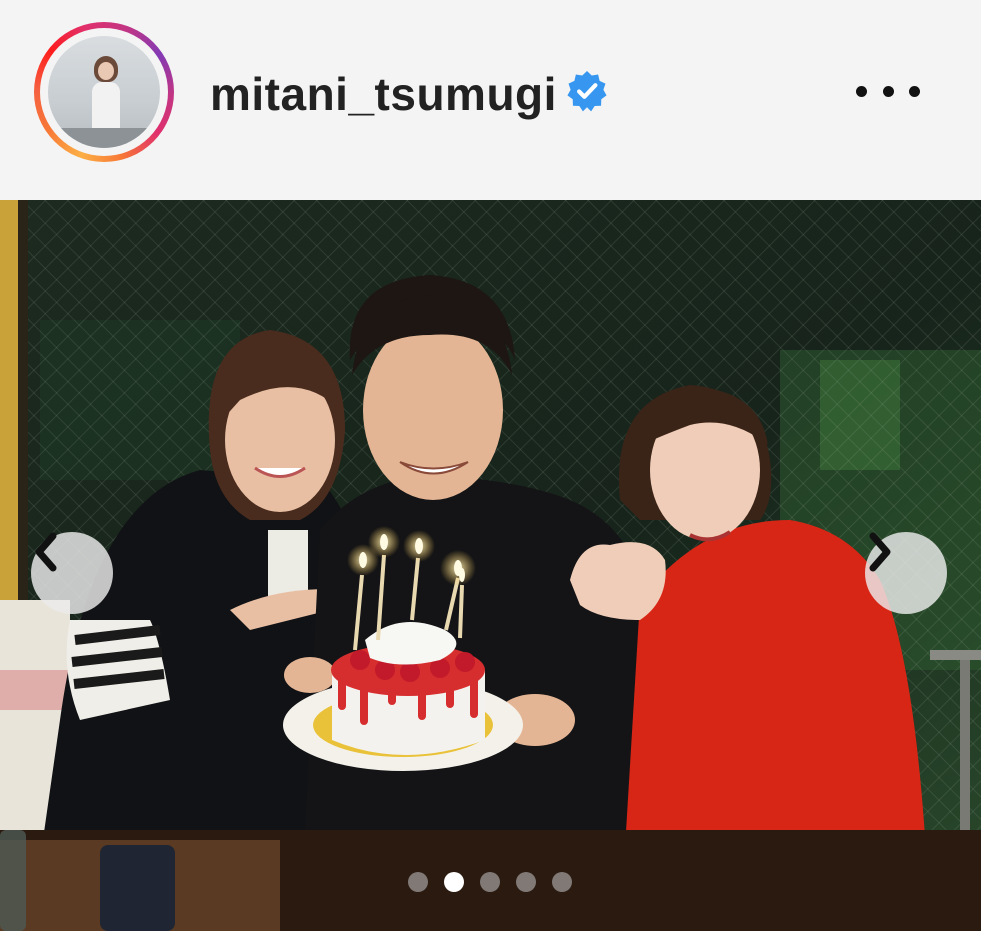 This screenshot has height=931, width=981. What do you see at coordinates (383, 94) in the screenshot?
I see `username-link: mitani_tsumugi` at bounding box center [383, 94].